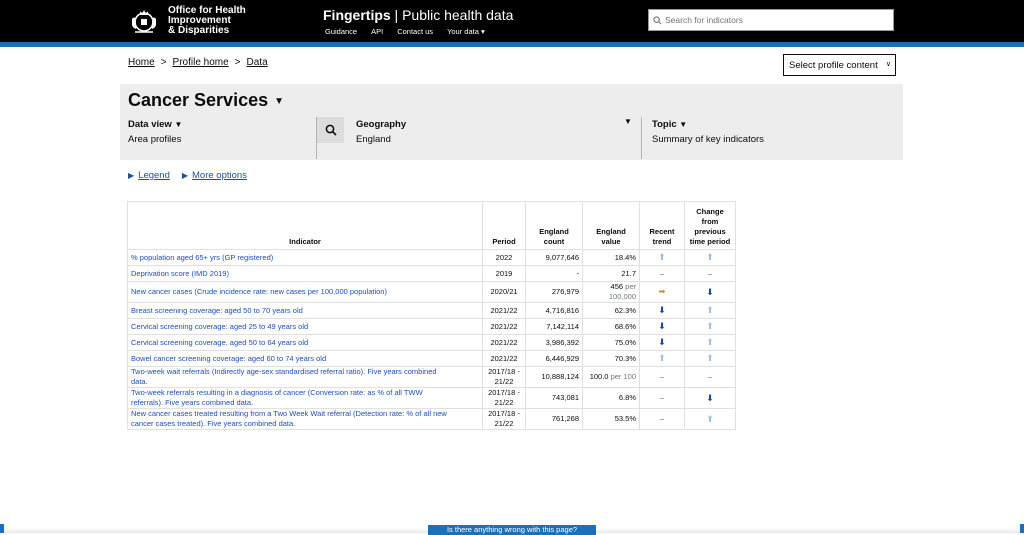  What do you see at coordinates (155, 124) in the screenshot?
I see `data-view-selector: Data view ▼` at bounding box center [155, 124].